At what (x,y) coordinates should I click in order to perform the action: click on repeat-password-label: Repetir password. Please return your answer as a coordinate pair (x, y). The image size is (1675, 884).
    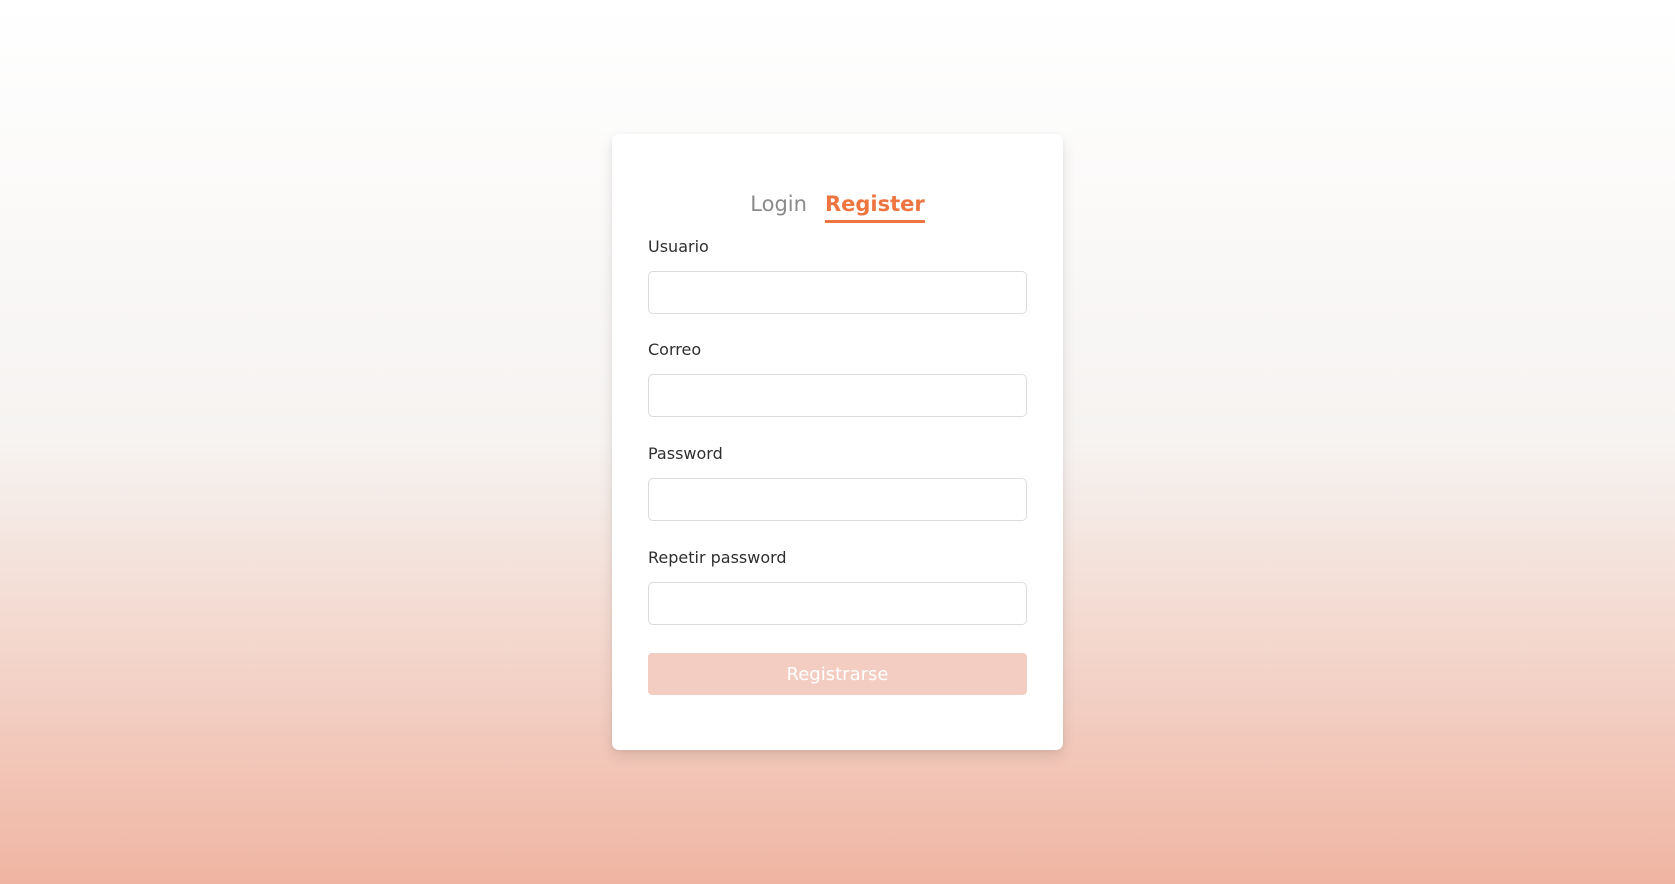
    Looking at the image, I should click on (717, 557).